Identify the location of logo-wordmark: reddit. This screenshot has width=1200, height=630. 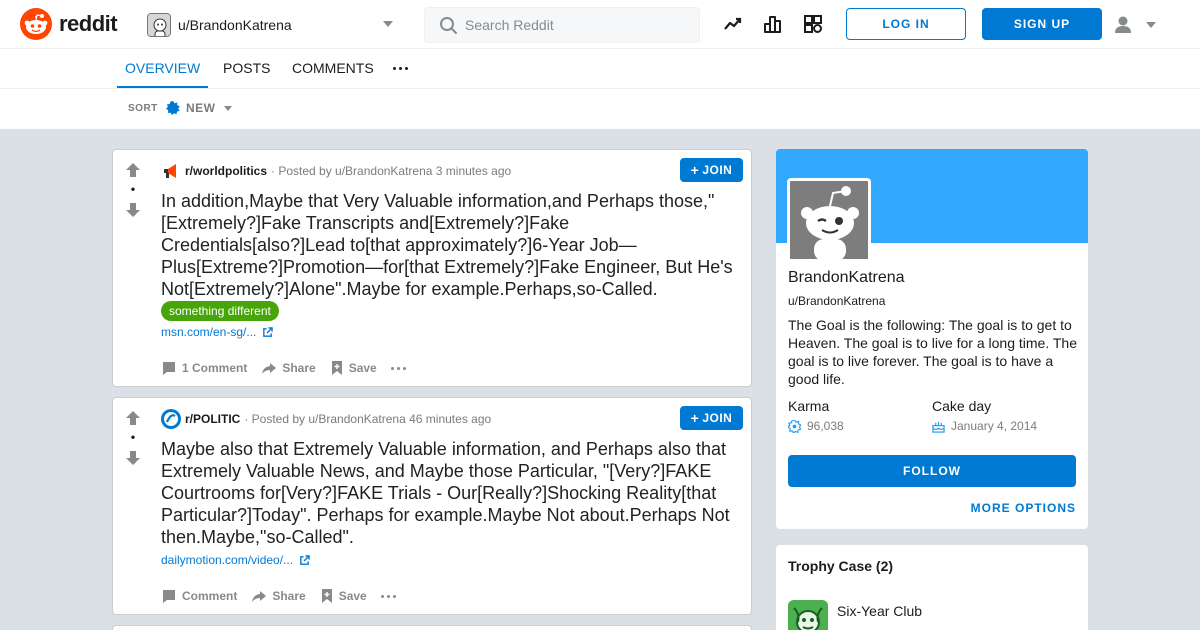
(88, 23).